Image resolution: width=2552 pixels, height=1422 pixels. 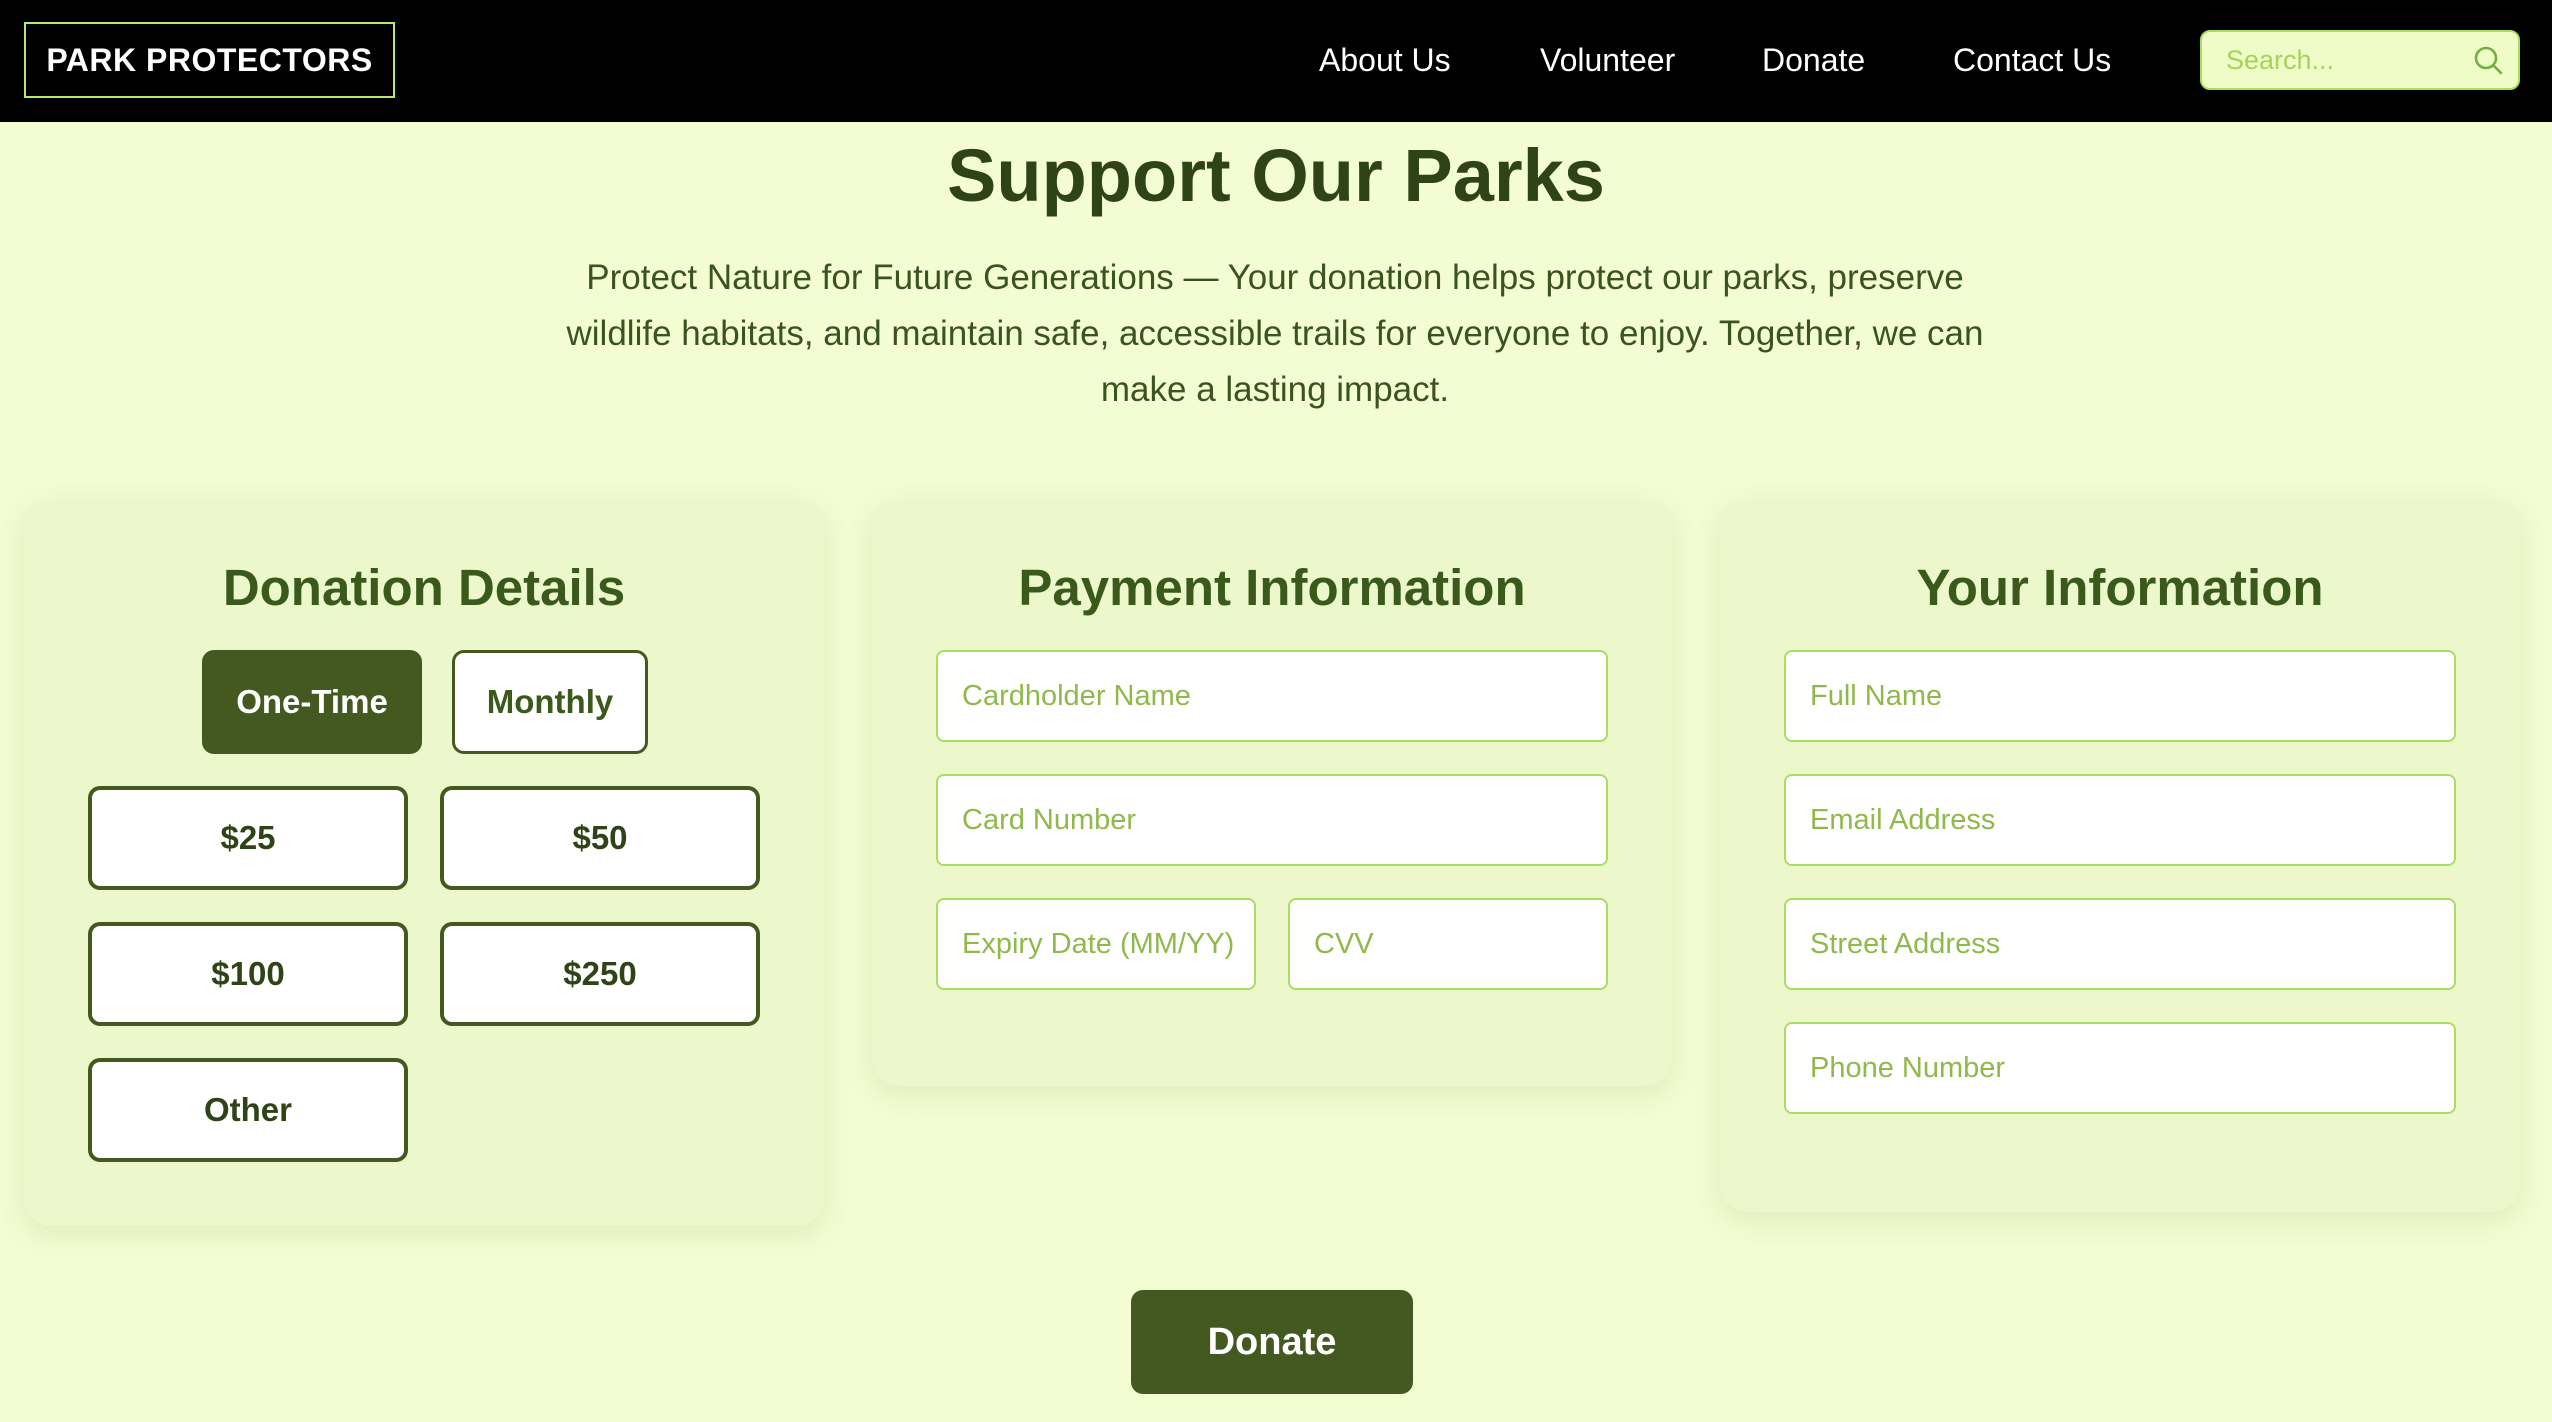 I want to click on donate-submit-button: Donate, so click(x=1272, y=1342).